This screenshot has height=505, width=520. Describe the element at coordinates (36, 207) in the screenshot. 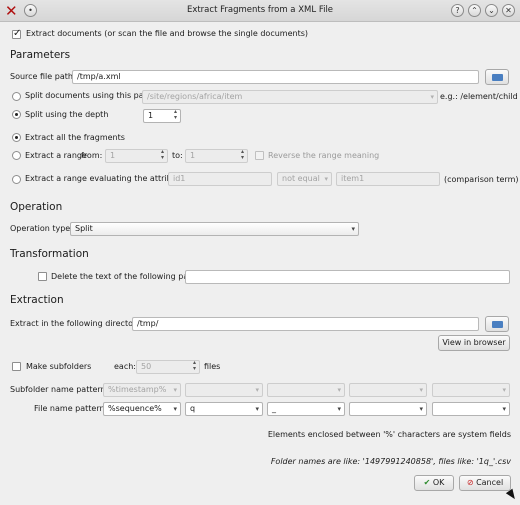

I see `operation-heading: Operation` at that location.